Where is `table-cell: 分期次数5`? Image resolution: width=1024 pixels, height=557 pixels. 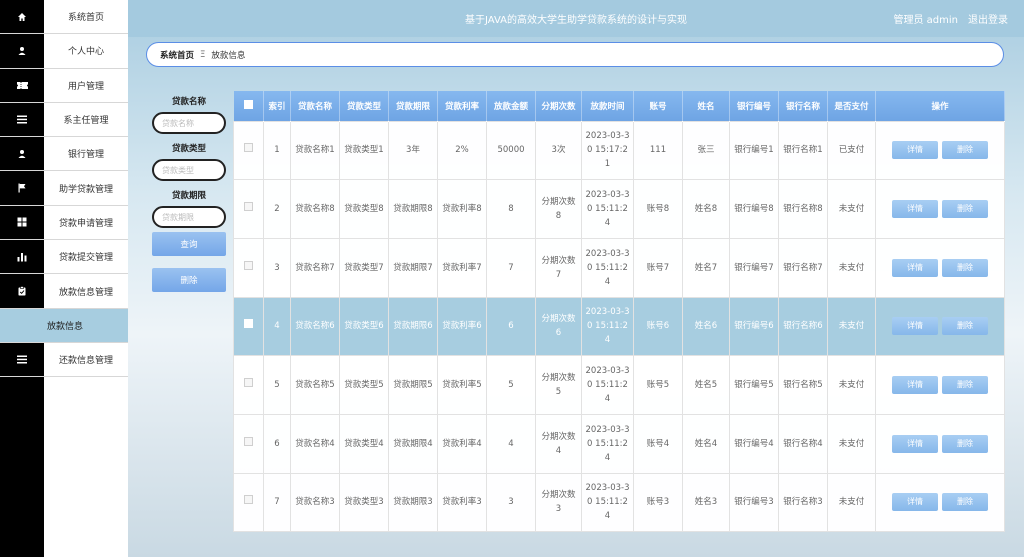
table-cell: 分期次数5 is located at coordinates (558, 385).